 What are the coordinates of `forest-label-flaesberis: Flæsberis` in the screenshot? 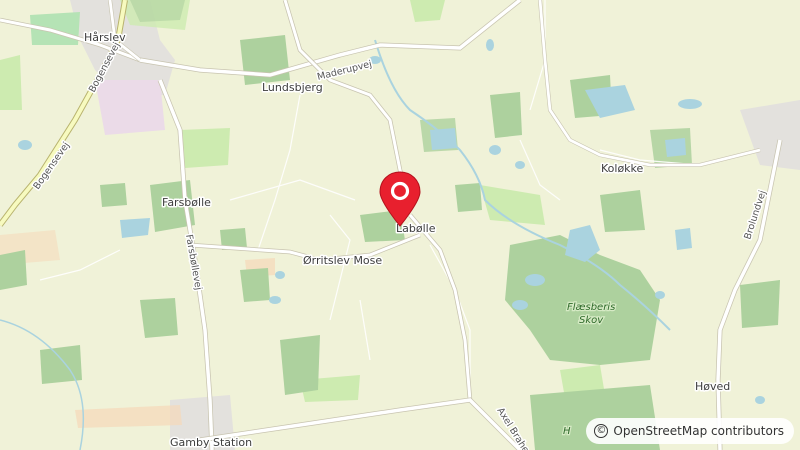 It's located at (591, 307).